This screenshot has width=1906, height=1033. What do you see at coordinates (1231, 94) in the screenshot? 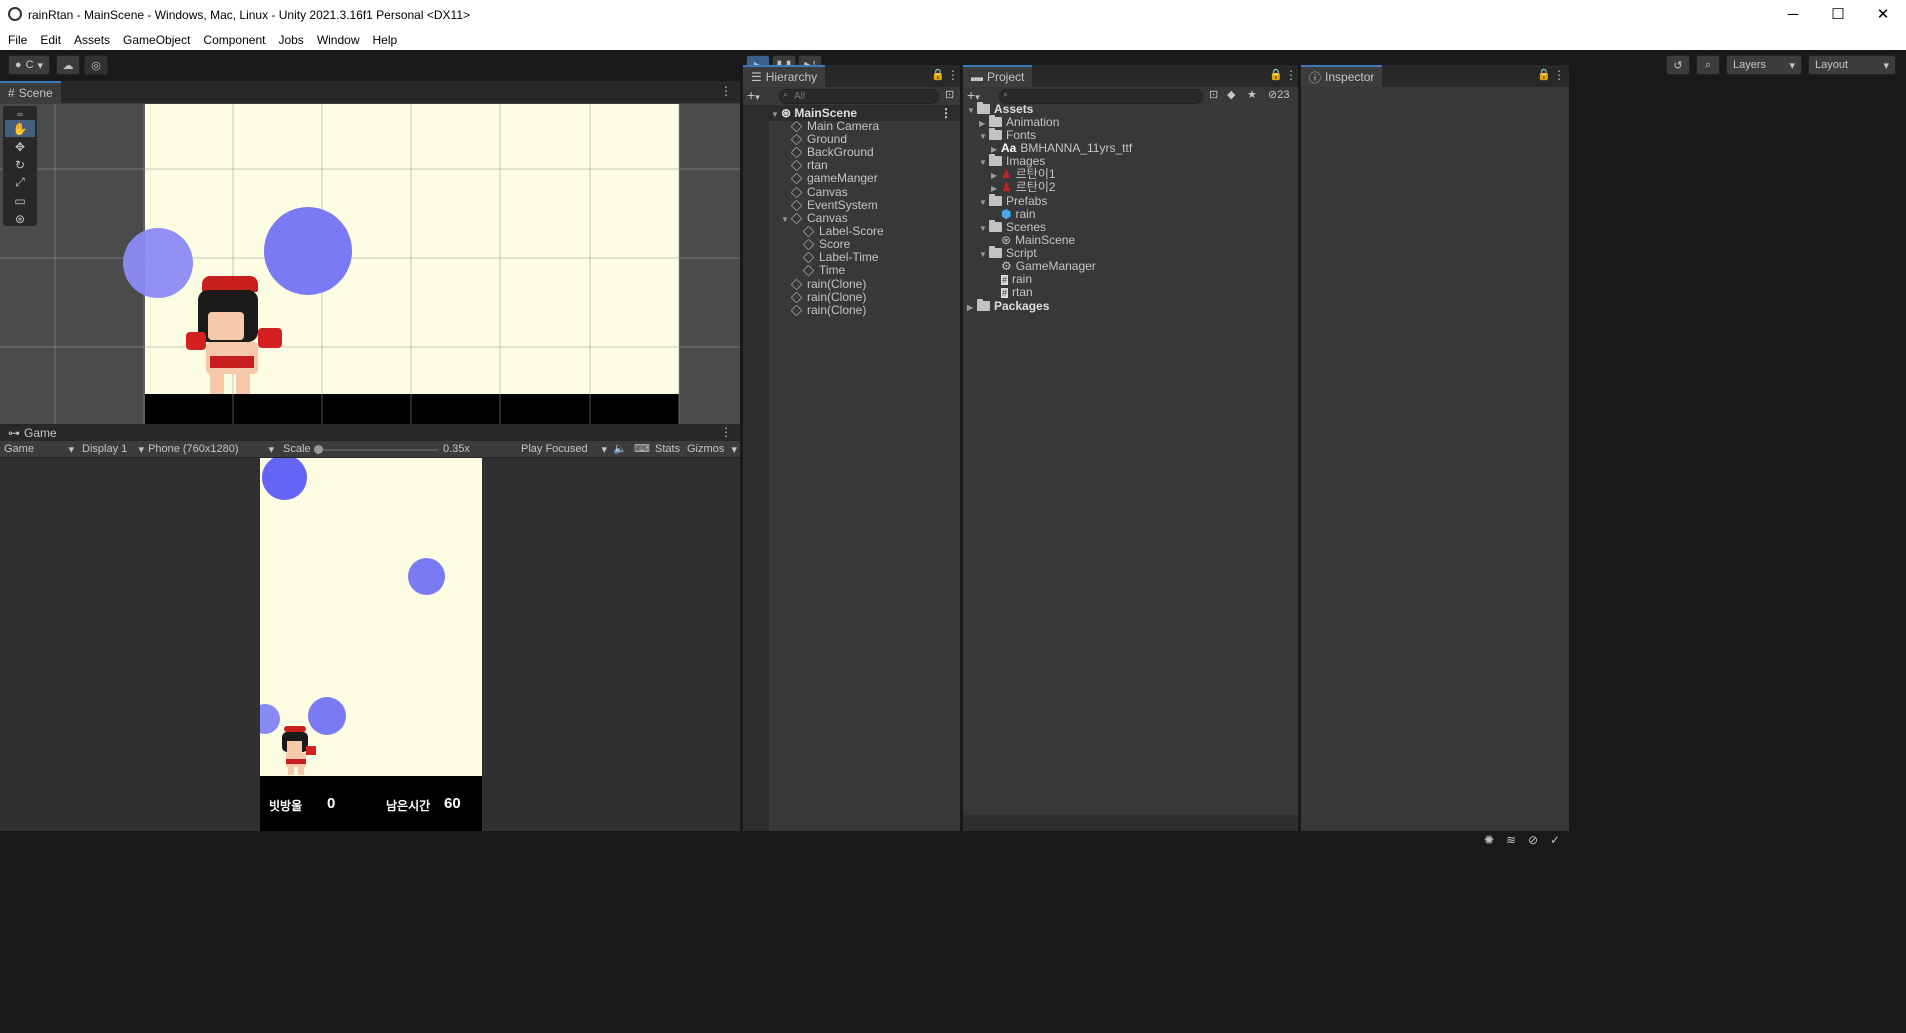
I see `search-by-label-icon: ◆` at bounding box center [1231, 94].